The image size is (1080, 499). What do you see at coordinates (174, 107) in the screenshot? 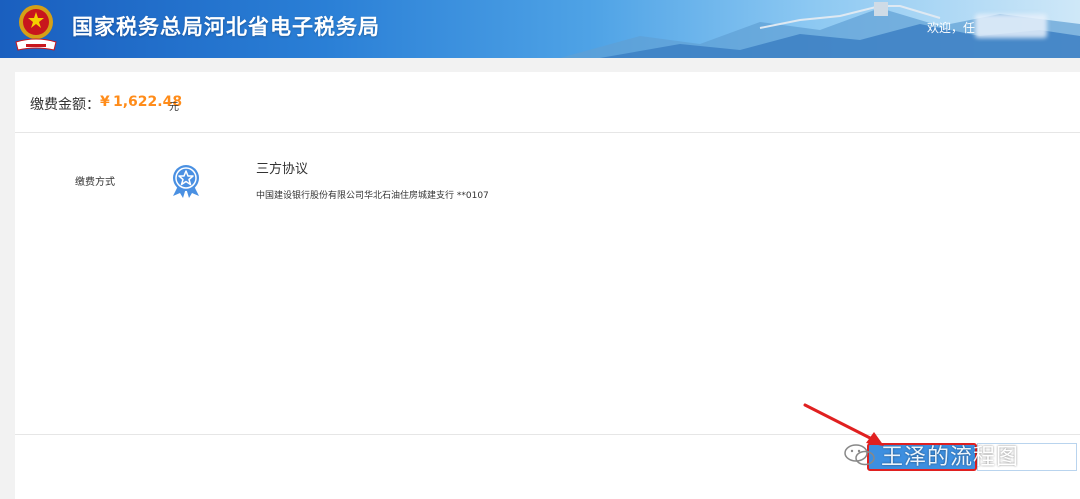
I see `amount-unit: 元` at bounding box center [174, 107].